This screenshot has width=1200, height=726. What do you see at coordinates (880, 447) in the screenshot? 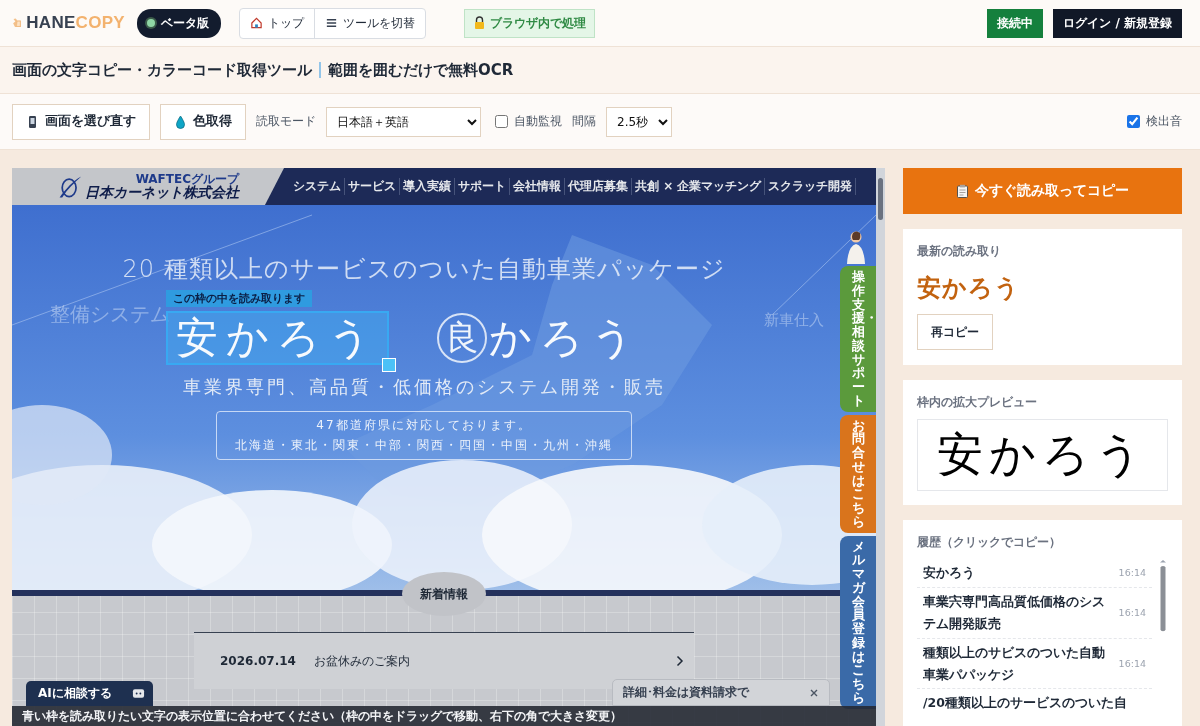
I see `scrollbar` at bounding box center [880, 447].